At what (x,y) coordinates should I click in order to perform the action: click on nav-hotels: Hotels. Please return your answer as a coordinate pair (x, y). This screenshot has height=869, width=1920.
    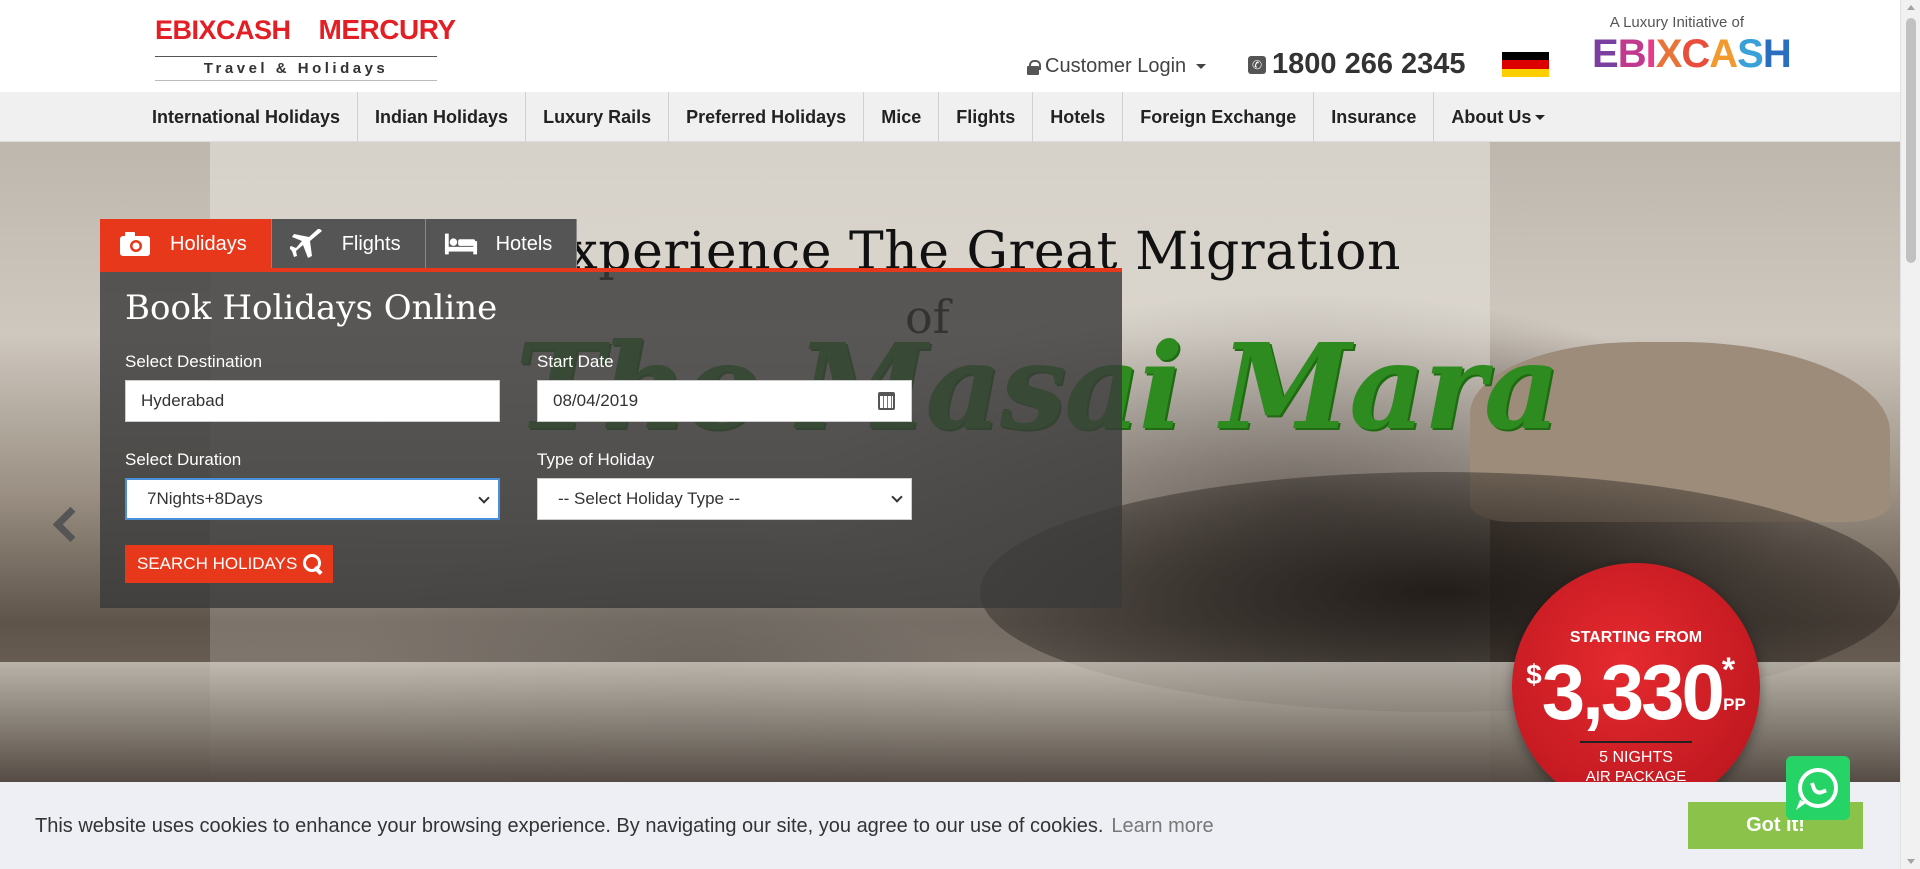
    Looking at the image, I should click on (1078, 117).